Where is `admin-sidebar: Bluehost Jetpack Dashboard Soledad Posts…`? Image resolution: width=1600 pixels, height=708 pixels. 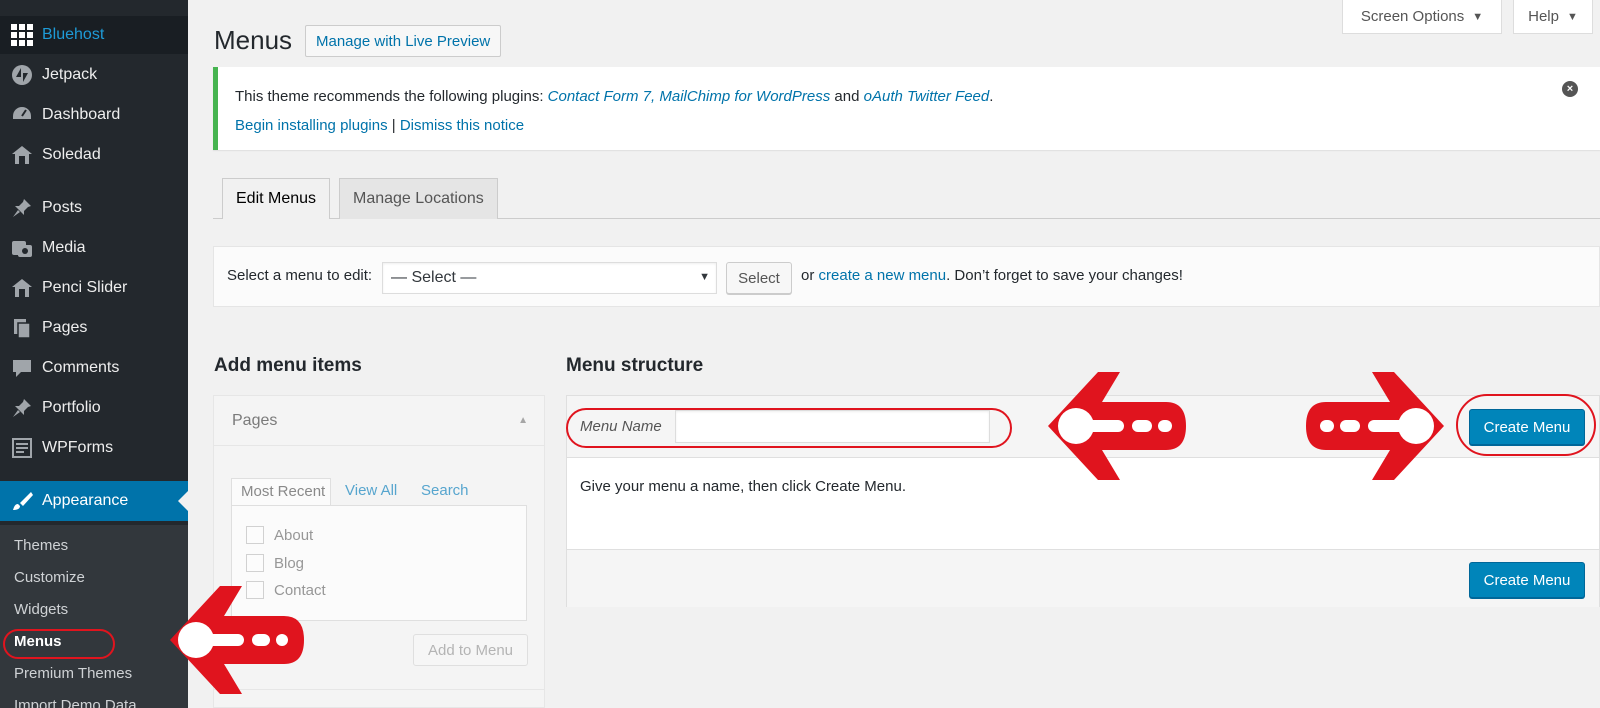 admin-sidebar: Bluehost Jetpack Dashboard Soledad Posts… is located at coordinates (94, 354).